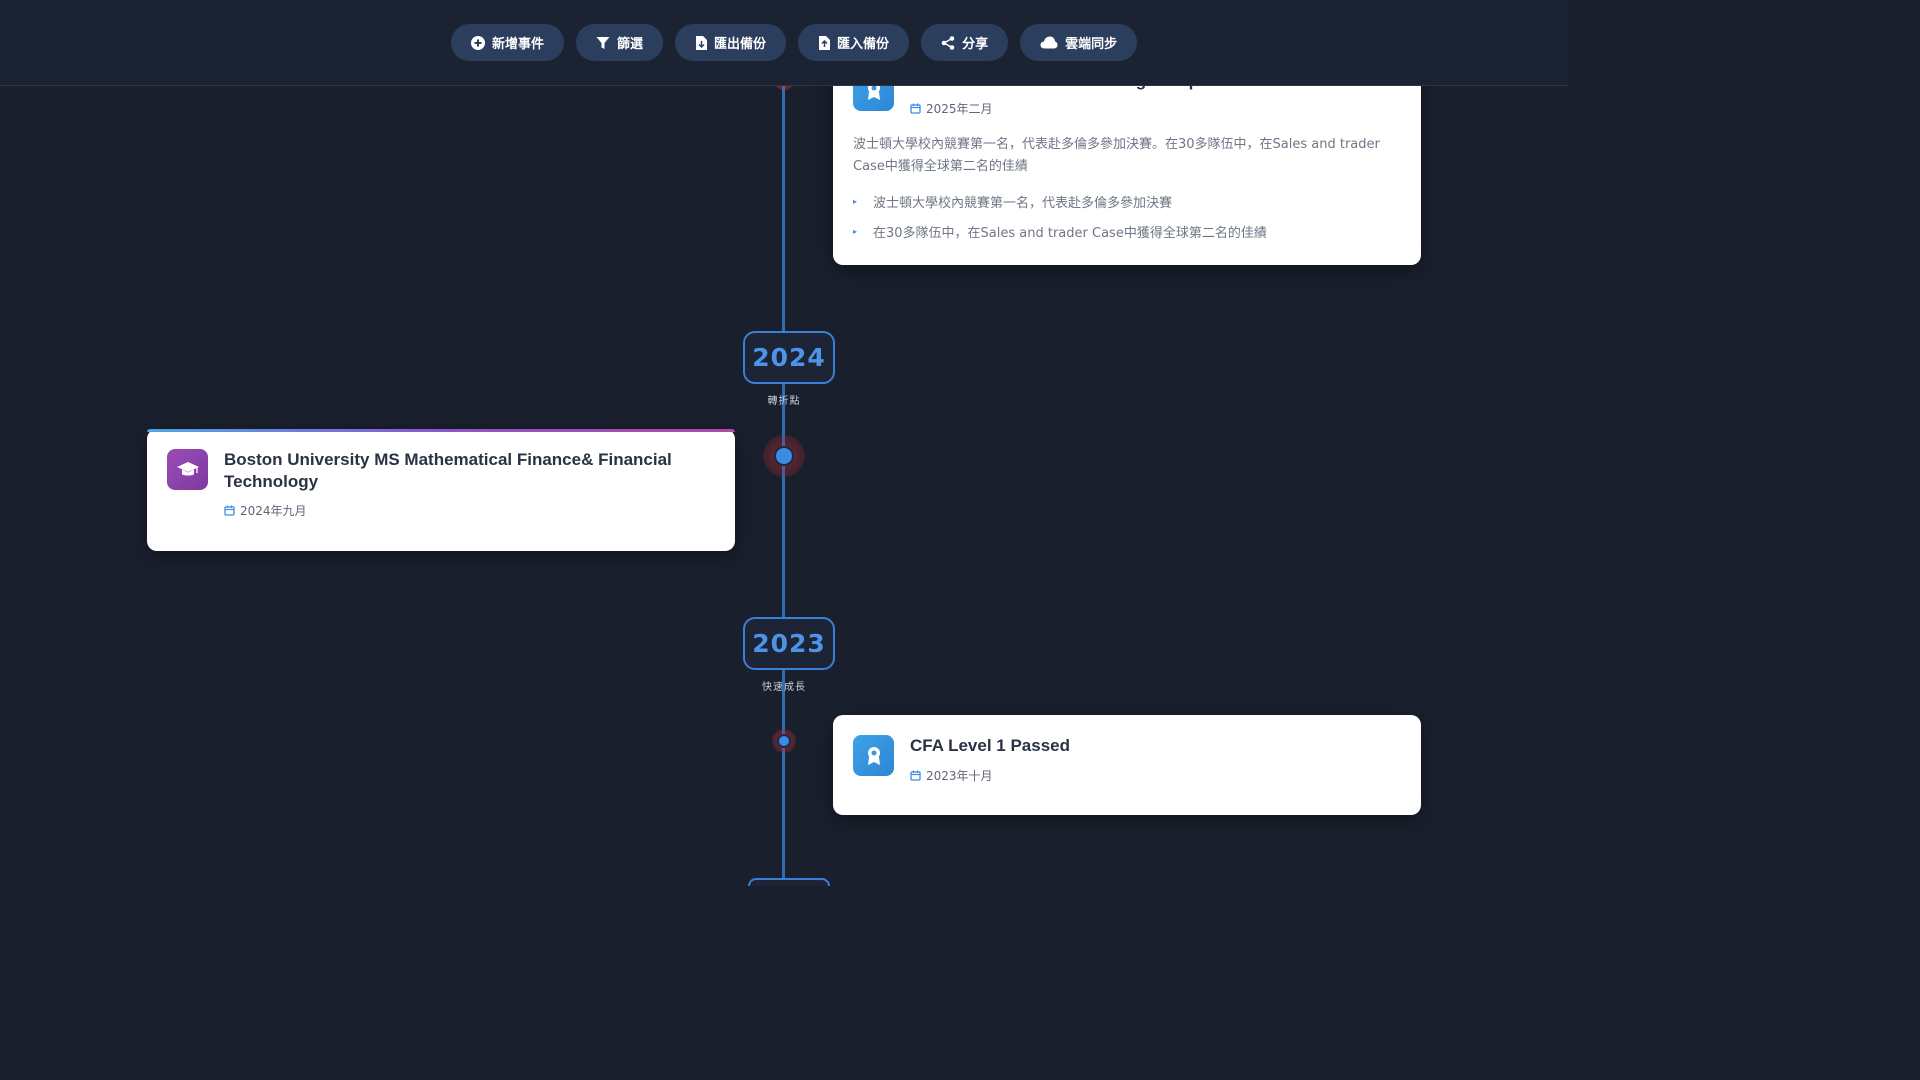 Image resolution: width=1920 pixels, height=1080 pixels. I want to click on card-accent-bar, so click(441, 430).